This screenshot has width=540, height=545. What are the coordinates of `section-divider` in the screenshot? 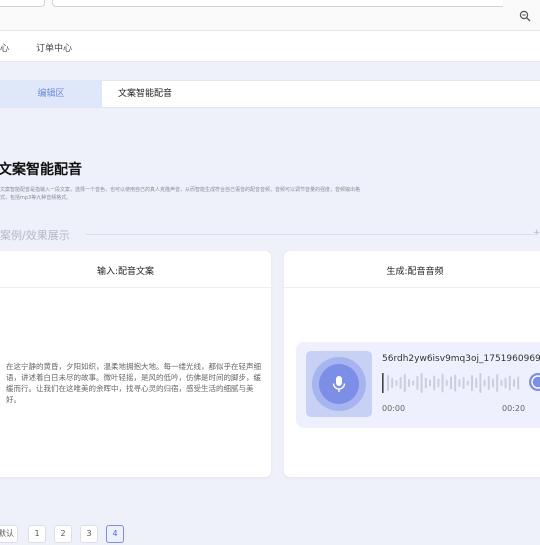 It's located at (311, 234).